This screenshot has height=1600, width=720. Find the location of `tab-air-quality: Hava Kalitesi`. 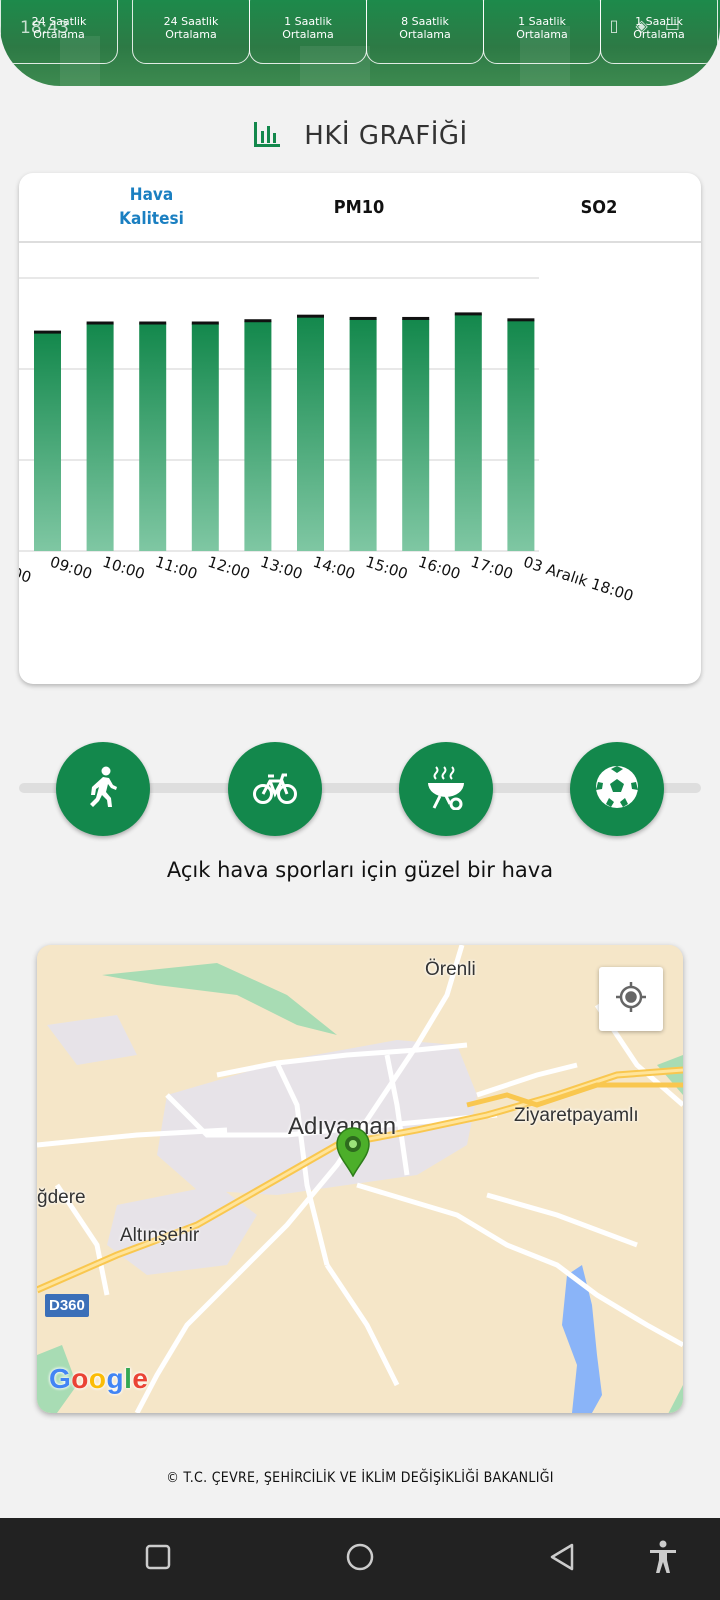

tab-air-quality: Hava Kalitesi is located at coordinates (151, 207).